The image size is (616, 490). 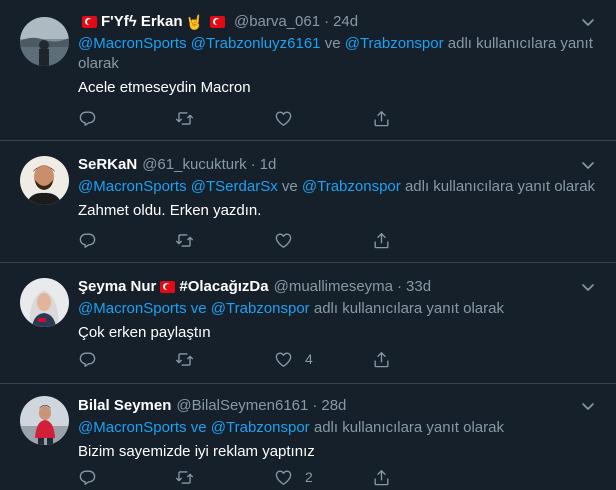 What do you see at coordinates (234, 186) in the screenshot?
I see `mention-link: @TSerdarSx` at bounding box center [234, 186].